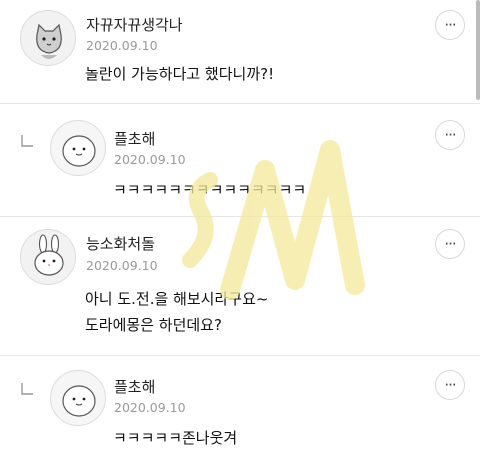 This screenshot has width=480, height=458. Describe the element at coordinates (153, 325) in the screenshot. I see `comment-body-line: 도라에몽은 하던데요?` at that location.